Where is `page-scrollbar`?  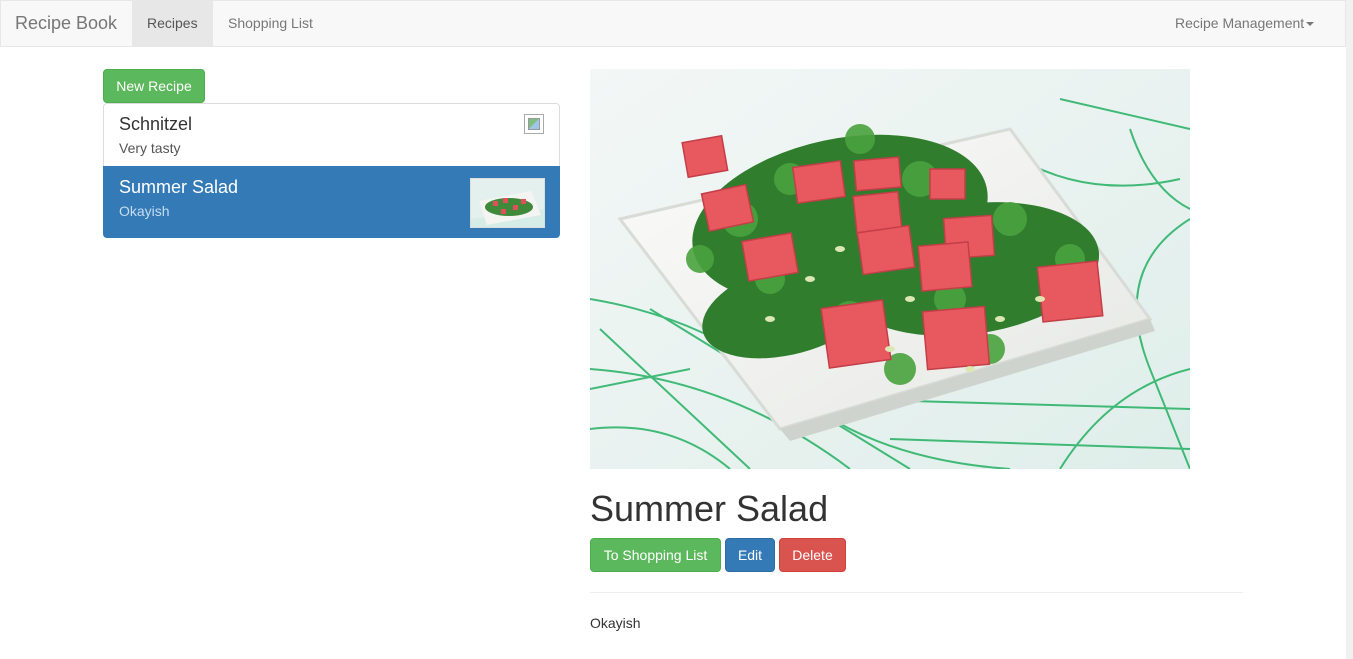 page-scrollbar is located at coordinates (1349, 329).